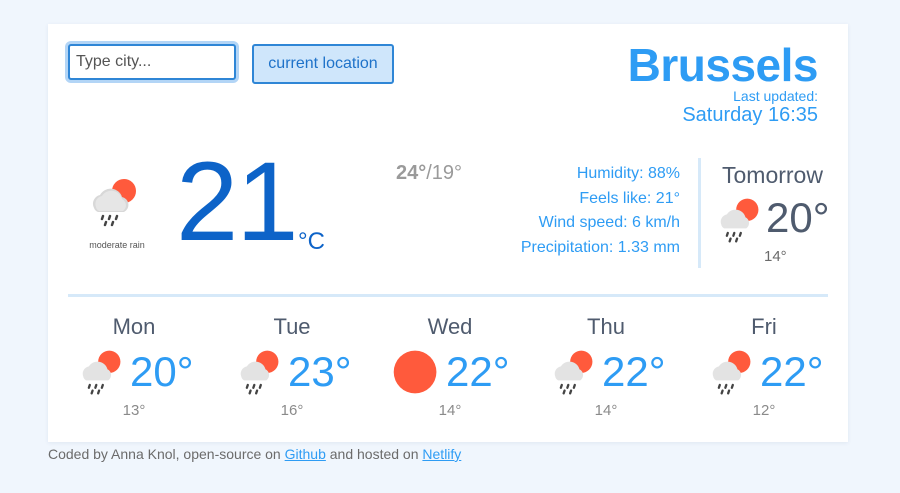 This screenshot has height=493, width=900. I want to click on footer-prefix: Coded by Anna Knol, open-source on, so click(166, 454).